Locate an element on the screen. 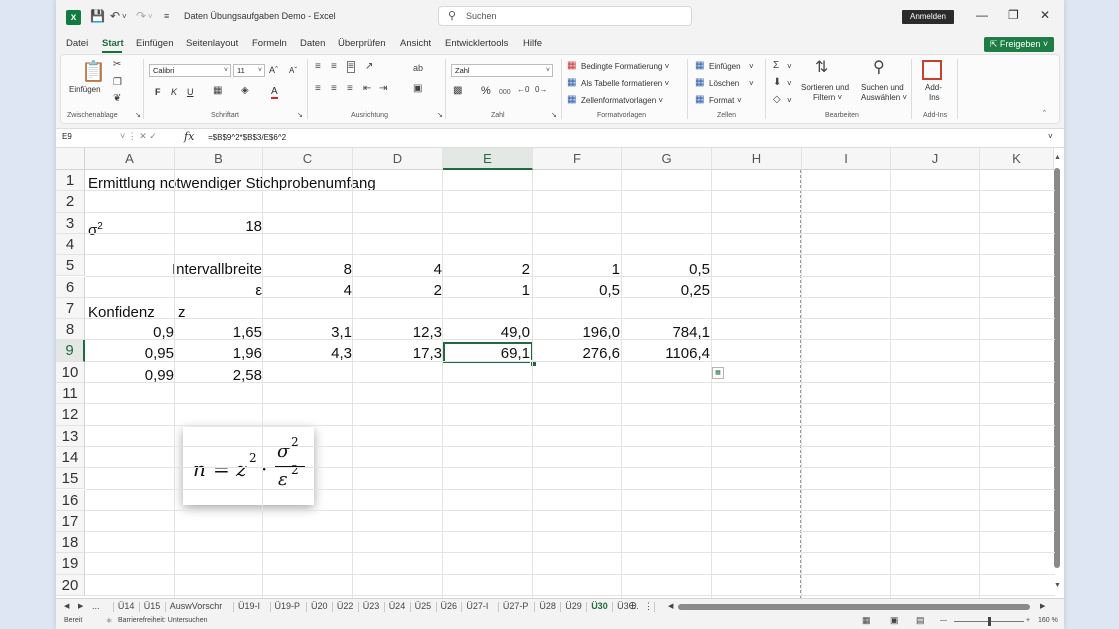 The width and height of the screenshot is (1119, 629). copy-icon: ❐ is located at coordinates (117, 82).